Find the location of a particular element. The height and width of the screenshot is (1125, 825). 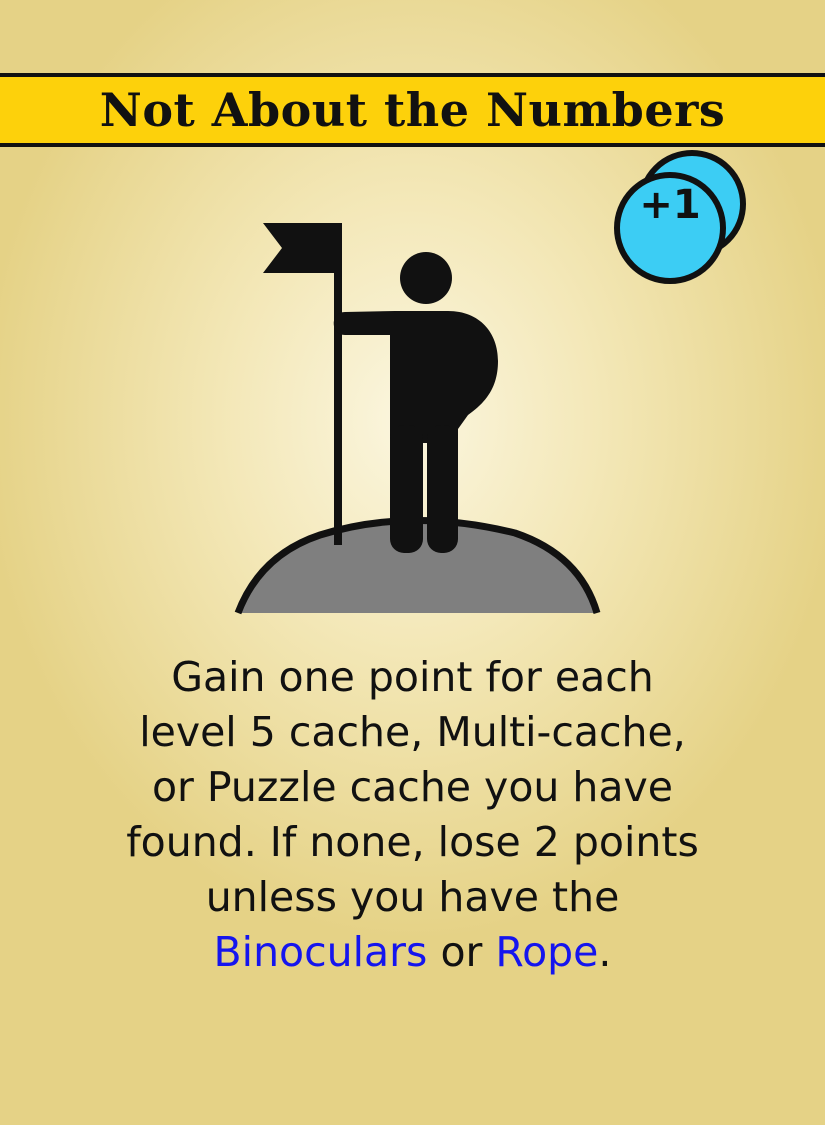

rule-line: Gain one point for each is located at coordinates (412, 677).